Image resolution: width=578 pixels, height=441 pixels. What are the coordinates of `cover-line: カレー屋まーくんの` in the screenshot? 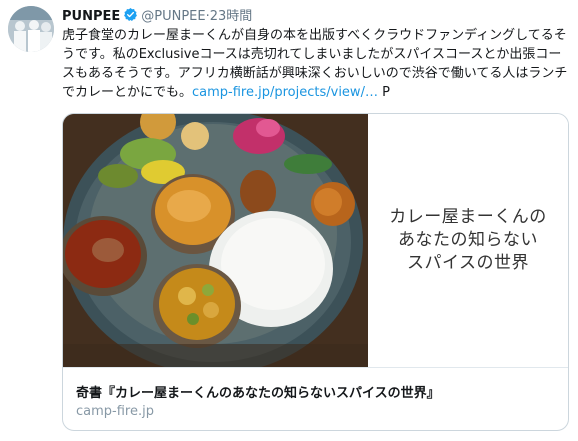 It's located at (468, 217).